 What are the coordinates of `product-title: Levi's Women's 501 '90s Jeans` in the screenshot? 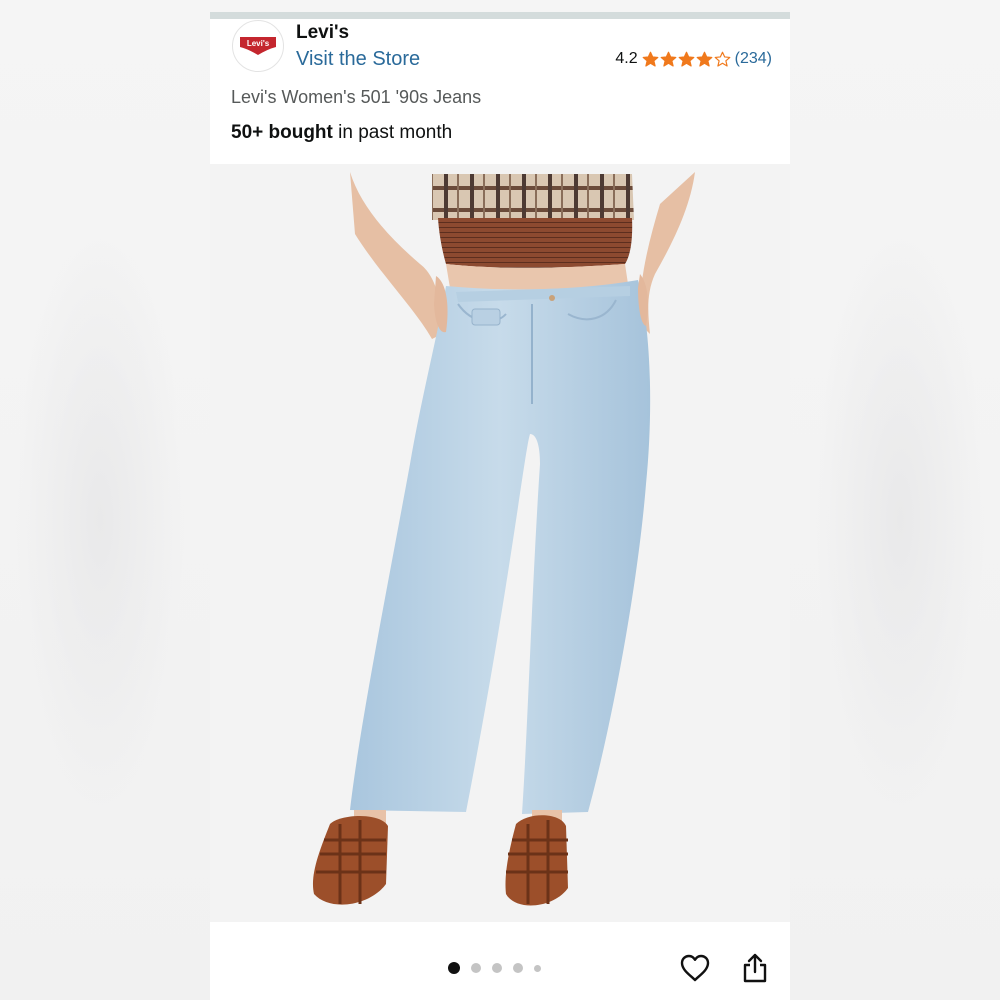 It's located at (356, 97).